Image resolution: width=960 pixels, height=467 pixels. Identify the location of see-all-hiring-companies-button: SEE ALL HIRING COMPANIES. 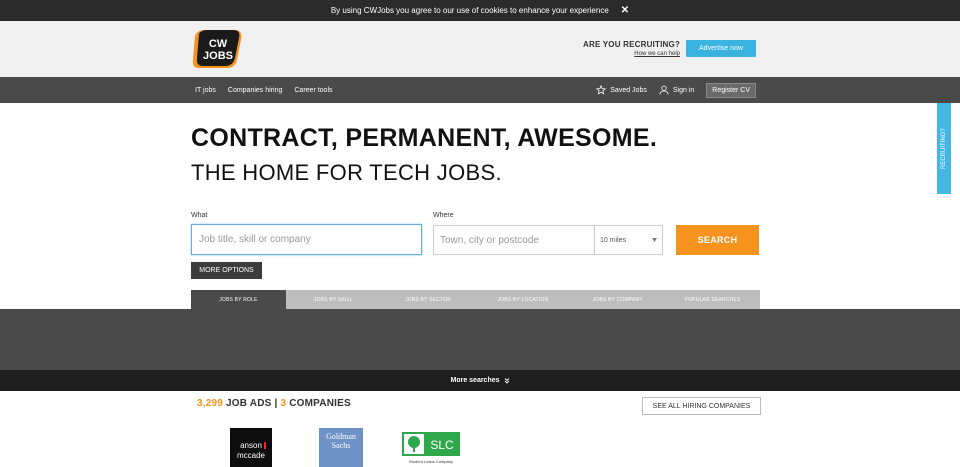
(701, 406).